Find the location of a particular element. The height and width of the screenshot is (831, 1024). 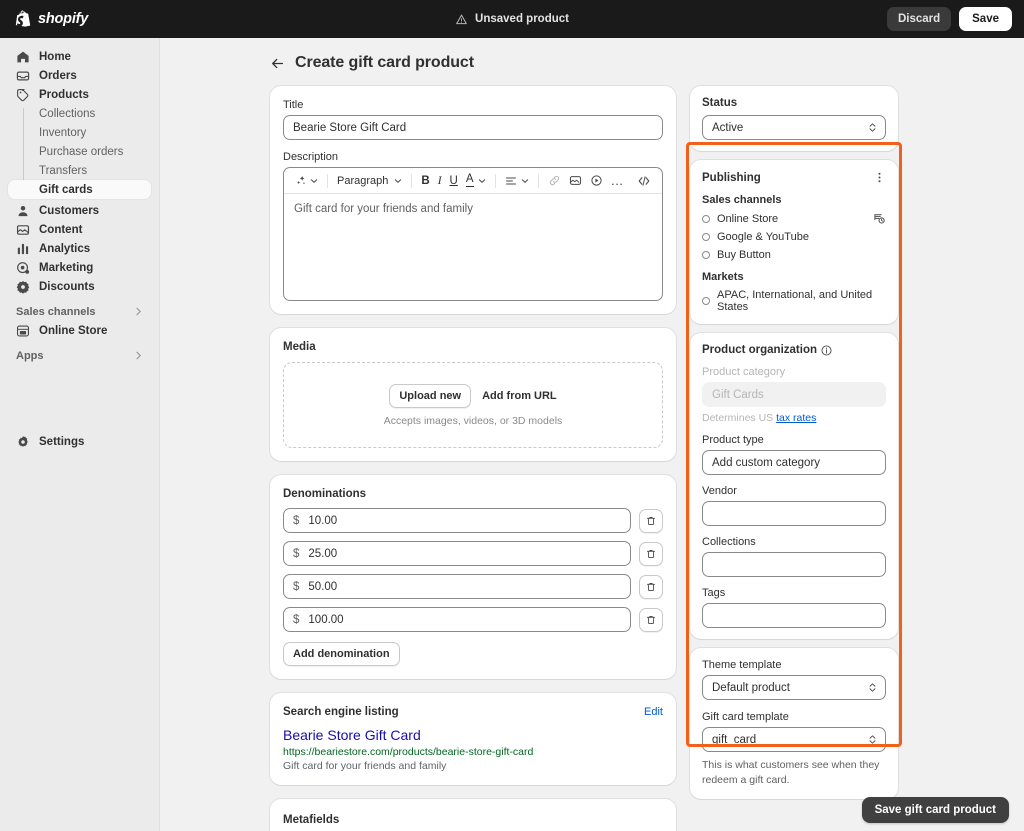

sidebar-subitem-gift-cards: Gift cards is located at coordinates (79, 189).